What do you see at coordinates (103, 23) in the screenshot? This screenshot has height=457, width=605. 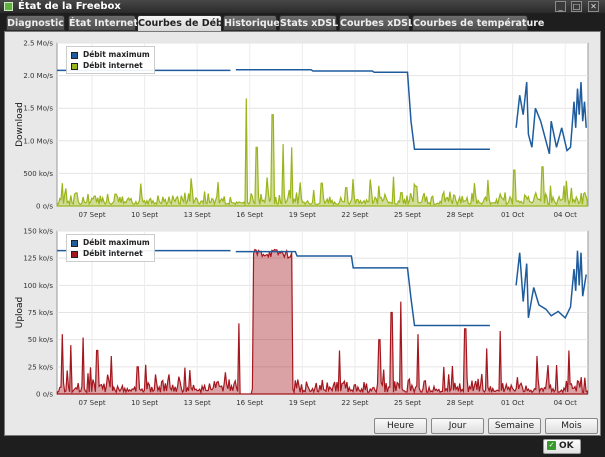 I see `tab-etat-internet: État Internet` at bounding box center [103, 23].